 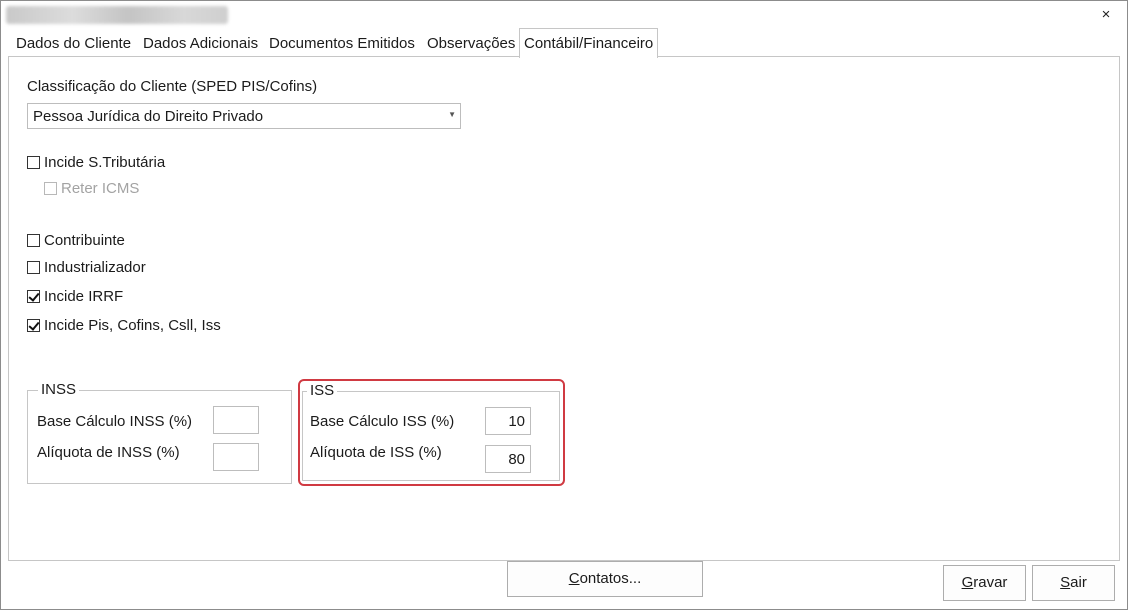 I want to click on inss-base-label: Base Cálculo INSS (%), so click(x=115, y=421).